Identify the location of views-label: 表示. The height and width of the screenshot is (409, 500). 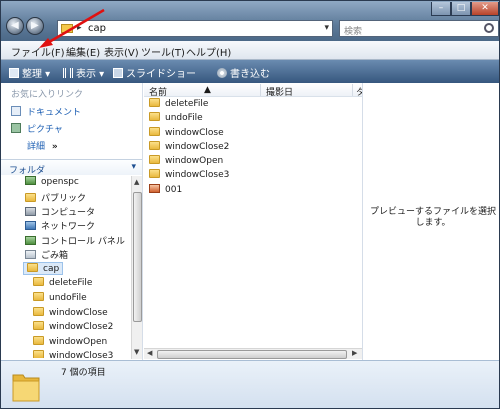
(86, 74).